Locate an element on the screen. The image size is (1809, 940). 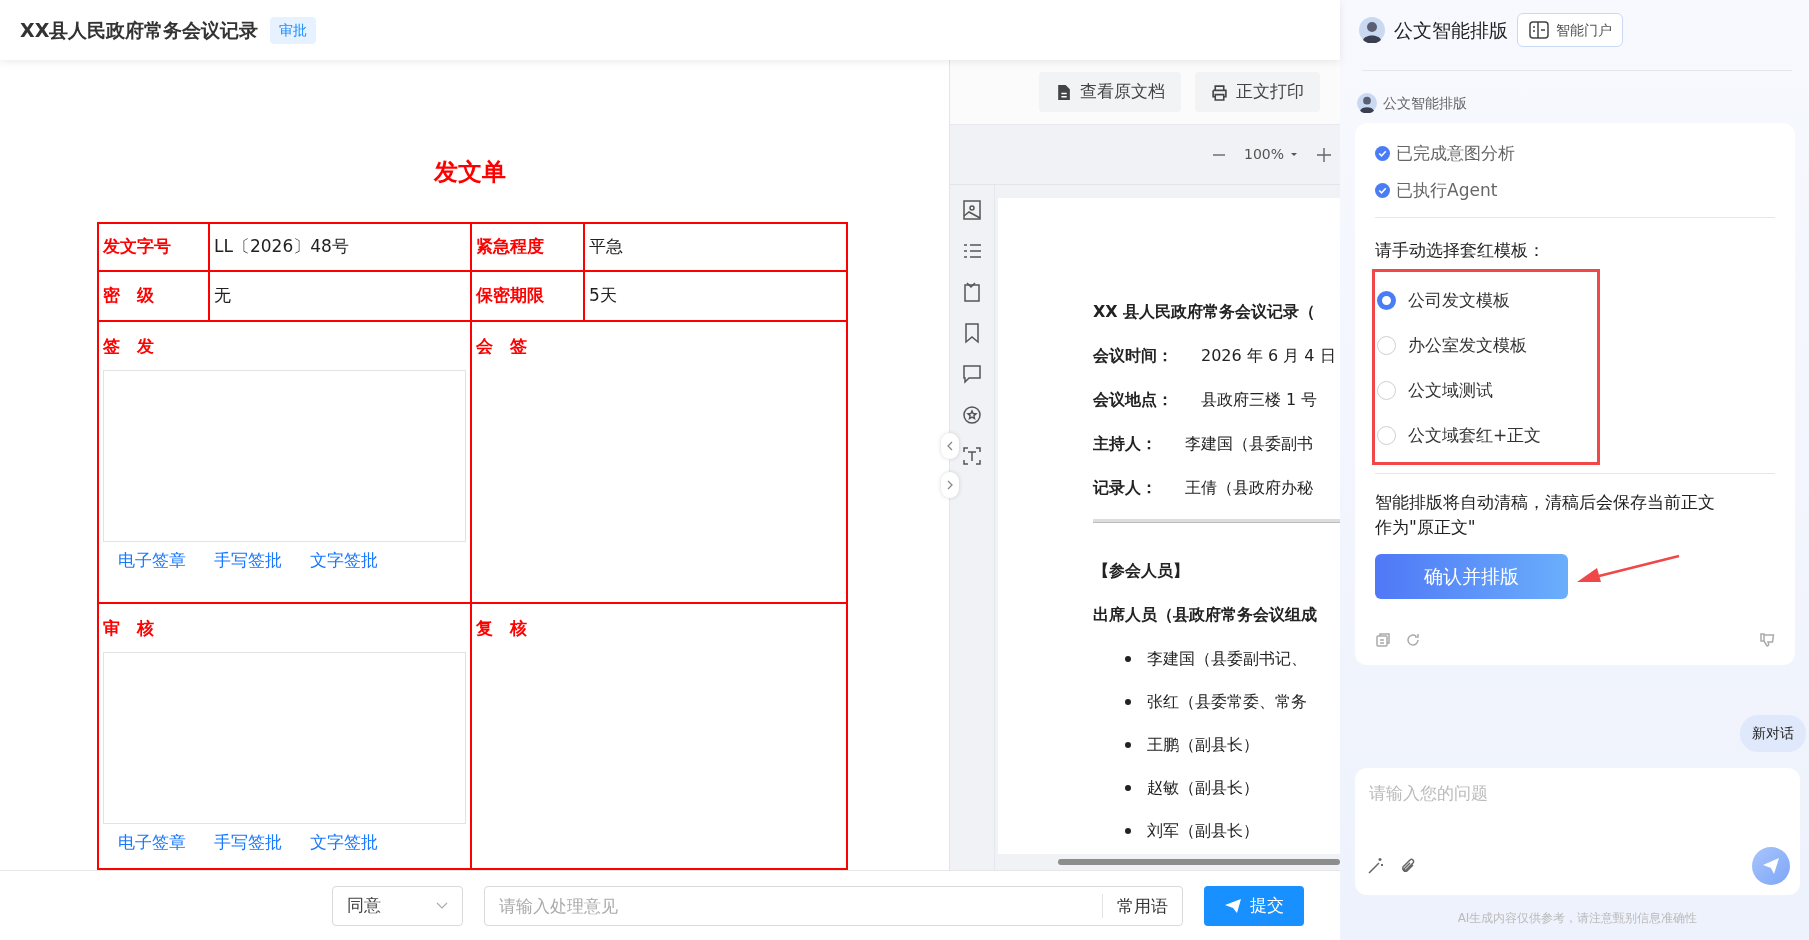
prompt-text: 请手动选择套红模板： is located at coordinates (1460, 250).